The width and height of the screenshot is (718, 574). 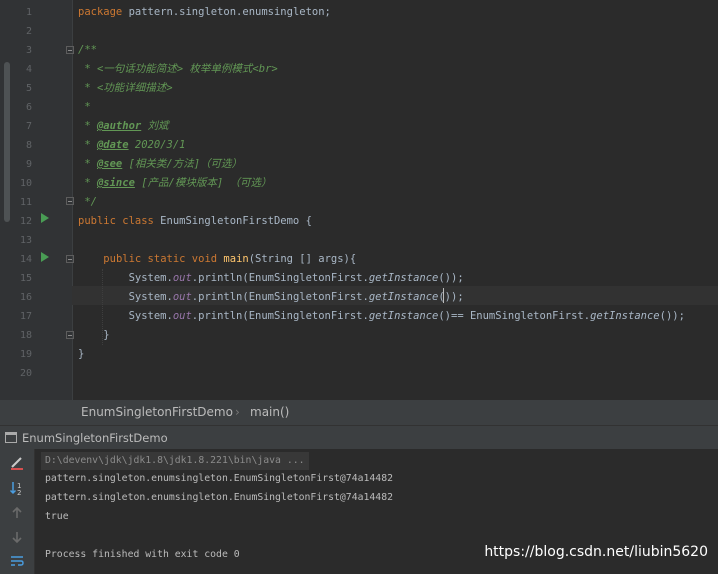 I want to click on code-line-10: * @since [产品/模块版本] （可选）, so click(x=175, y=183).